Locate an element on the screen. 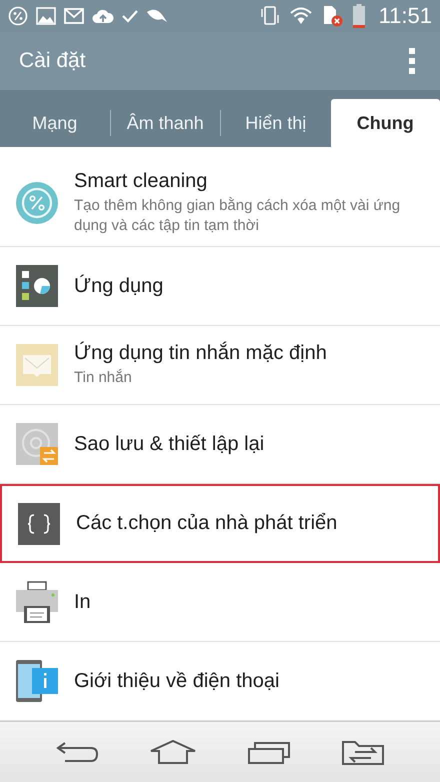 Image resolution: width=440 pixels, height=782 pixels. item-title: Ứng dụng is located at coordinates (119, 286).